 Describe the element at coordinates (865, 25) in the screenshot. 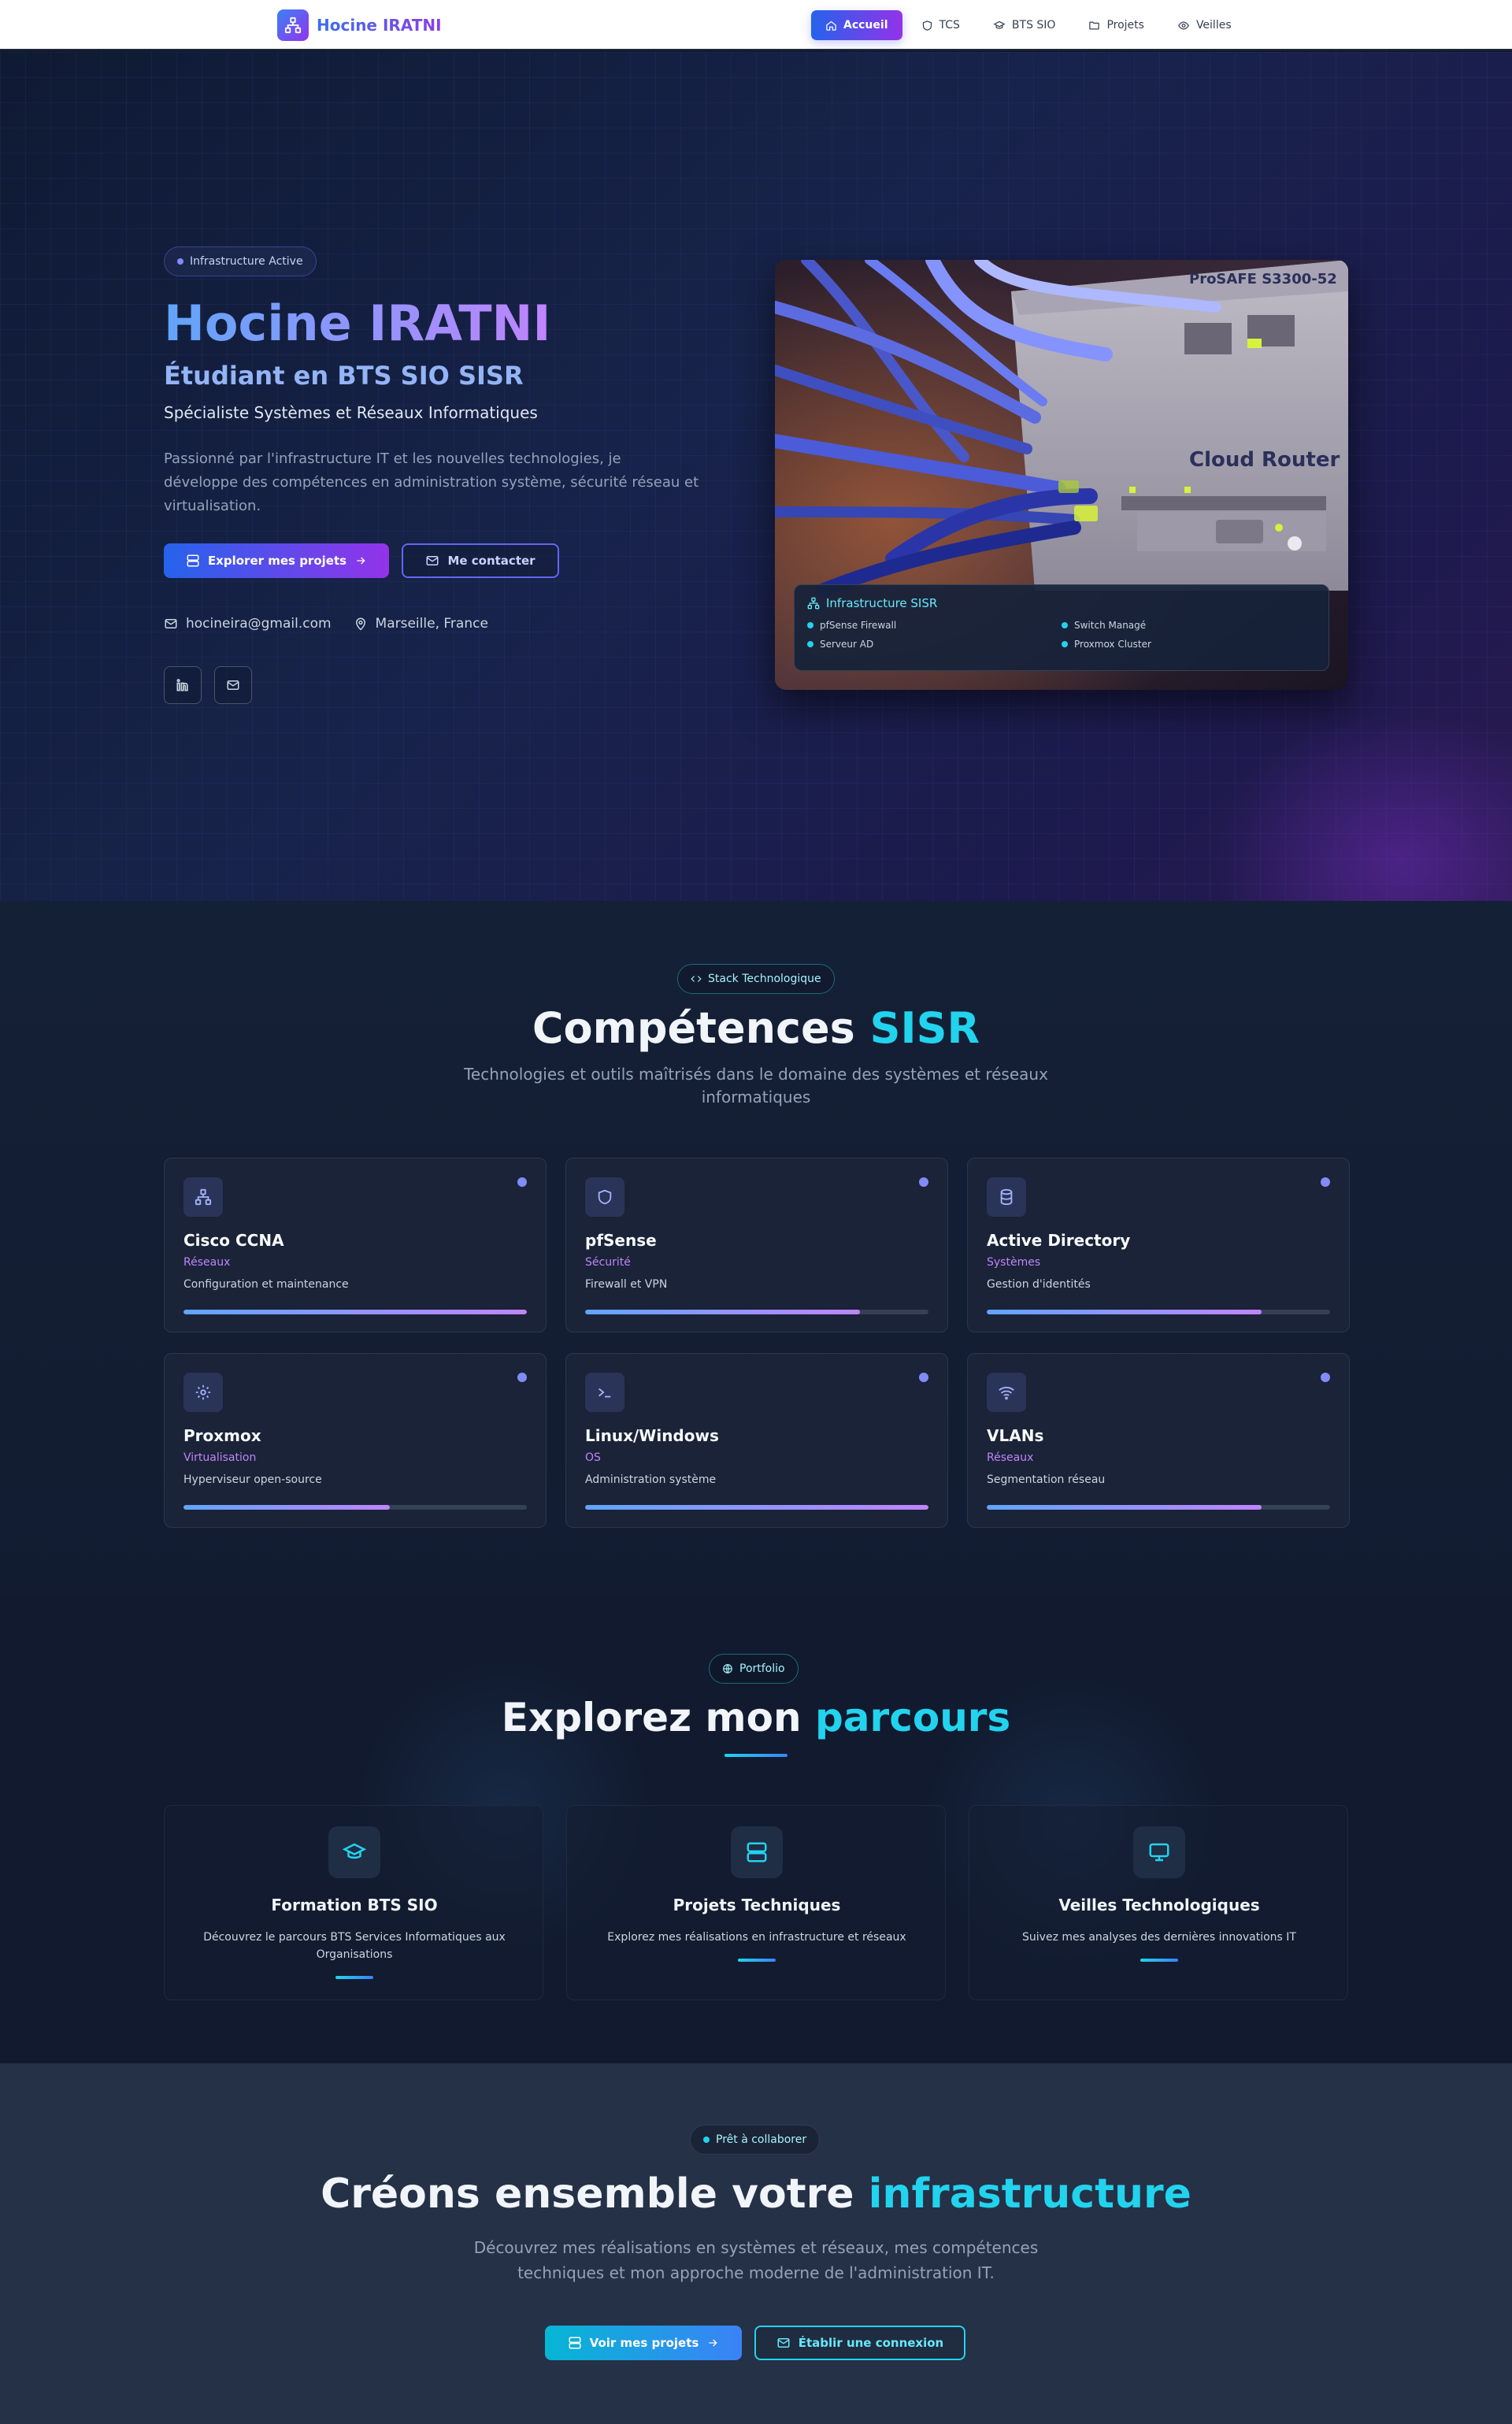

I see `nav-label: Accueil` at that location.